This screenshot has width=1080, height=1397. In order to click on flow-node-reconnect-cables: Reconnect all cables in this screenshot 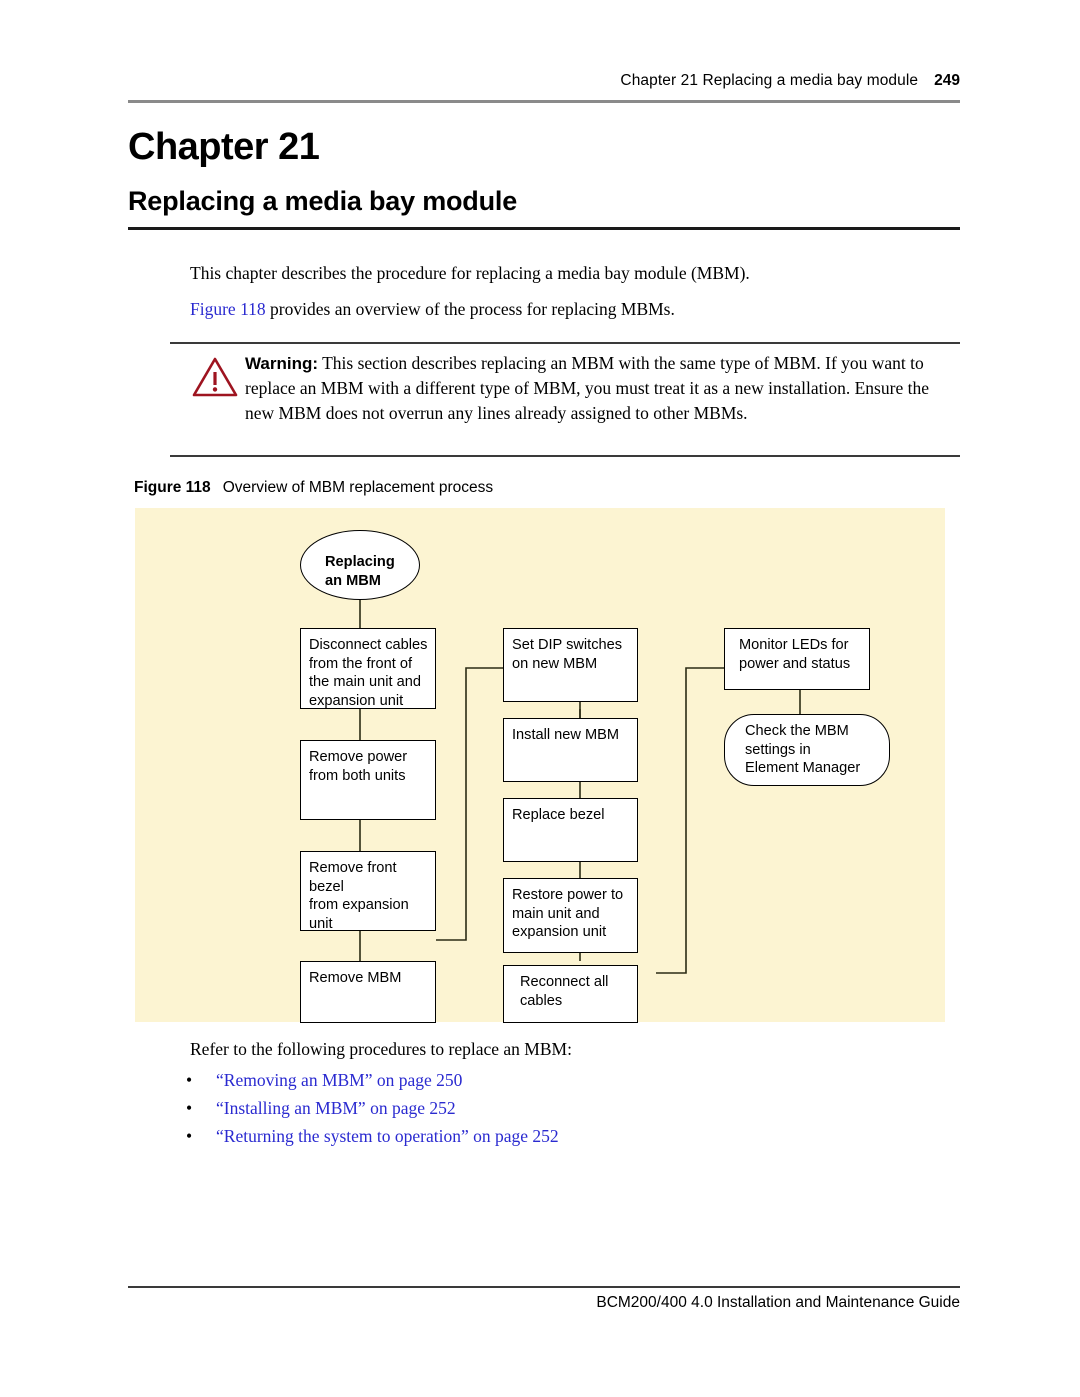, I will do `click(570, 994)`.